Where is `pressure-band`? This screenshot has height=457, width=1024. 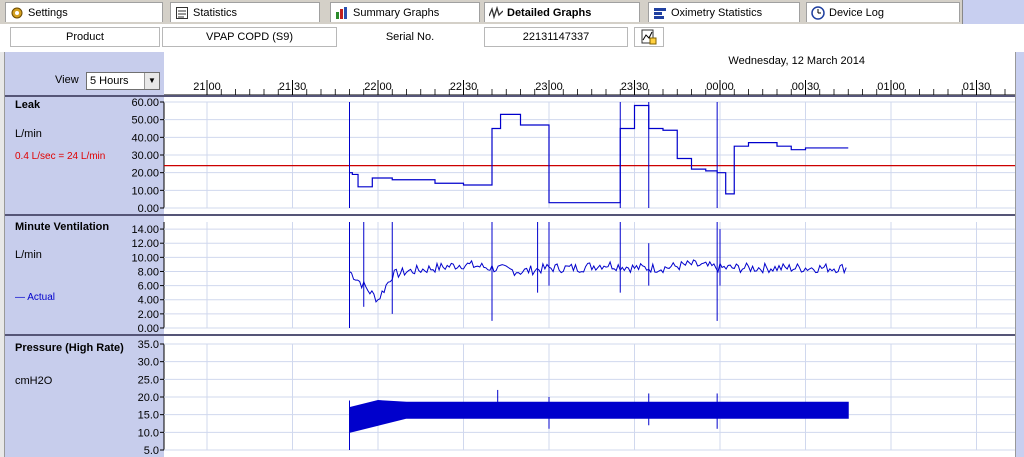
pressure-band is located at coordinates (599, 416).